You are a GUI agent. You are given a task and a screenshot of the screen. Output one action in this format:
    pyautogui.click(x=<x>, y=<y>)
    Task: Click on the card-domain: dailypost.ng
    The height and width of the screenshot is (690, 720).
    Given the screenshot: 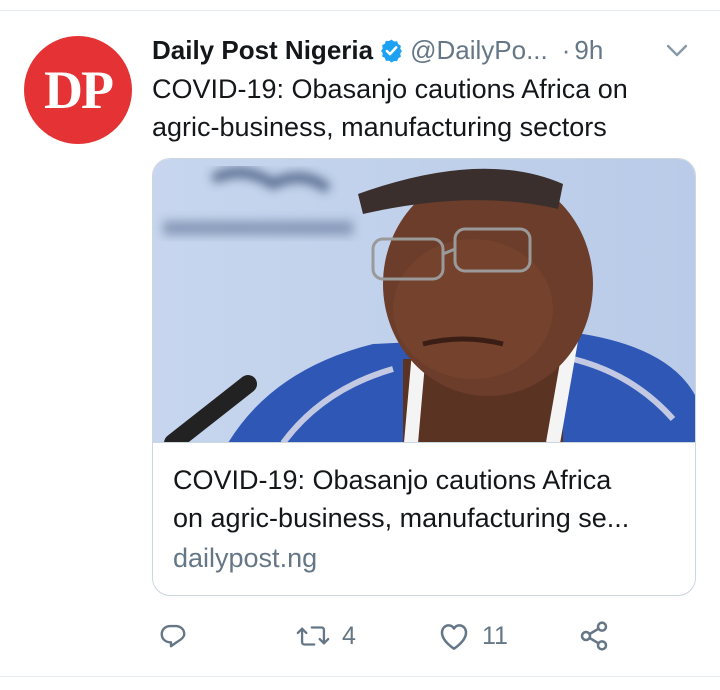 What is the action you would take?
    pyautogui.click(x=245, y=558)
    